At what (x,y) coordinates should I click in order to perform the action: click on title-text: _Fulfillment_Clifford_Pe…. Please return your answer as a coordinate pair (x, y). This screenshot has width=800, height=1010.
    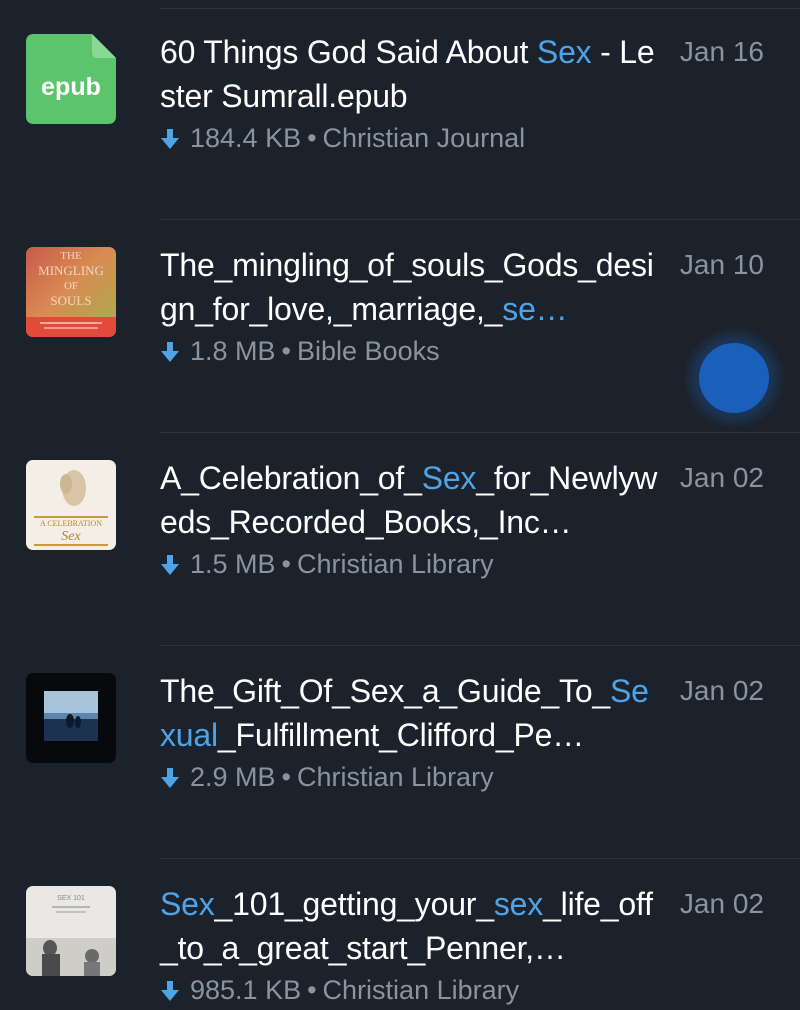
    Looking at the image, I should click on (401, 735).